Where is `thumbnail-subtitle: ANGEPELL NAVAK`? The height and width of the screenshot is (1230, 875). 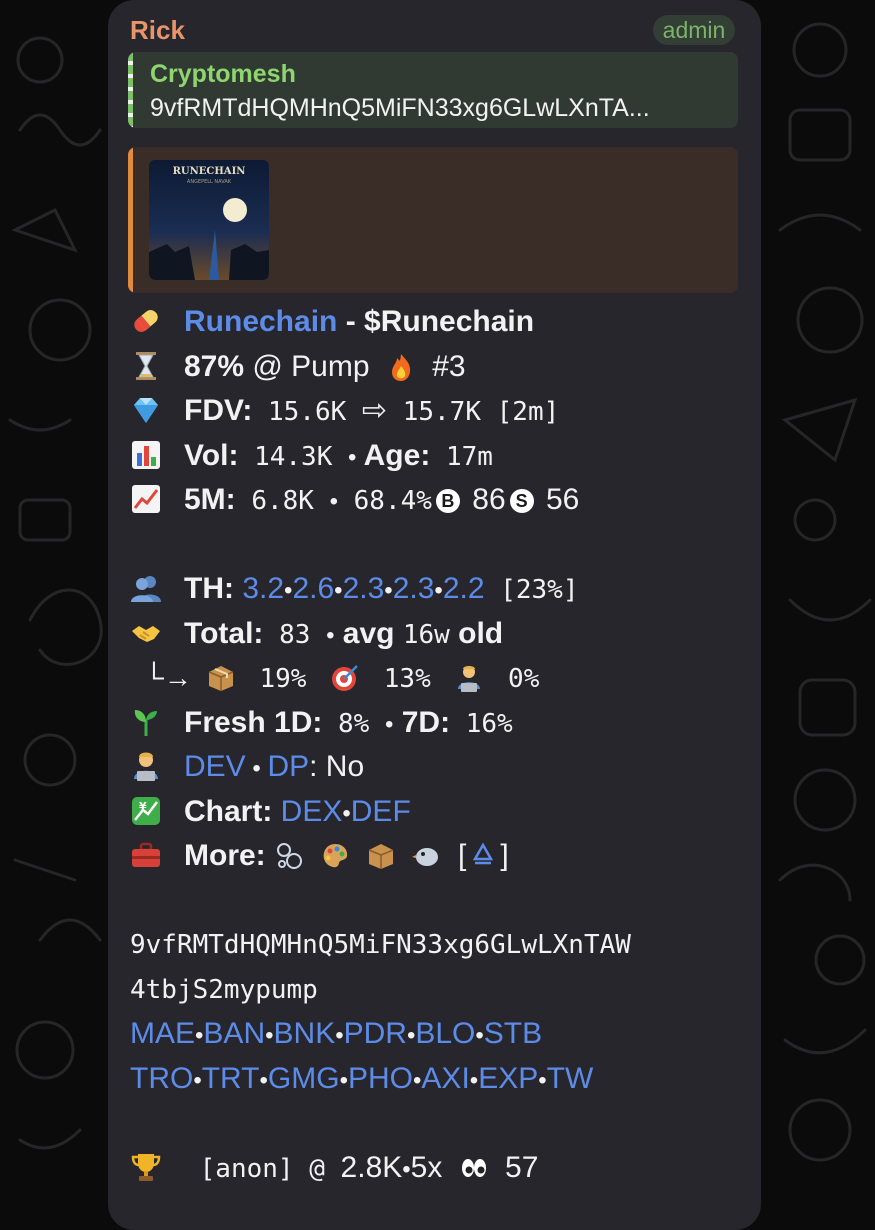 thumbnail-subtitle: ANGEPELL NAVAK is located at coordinates (209, 182).